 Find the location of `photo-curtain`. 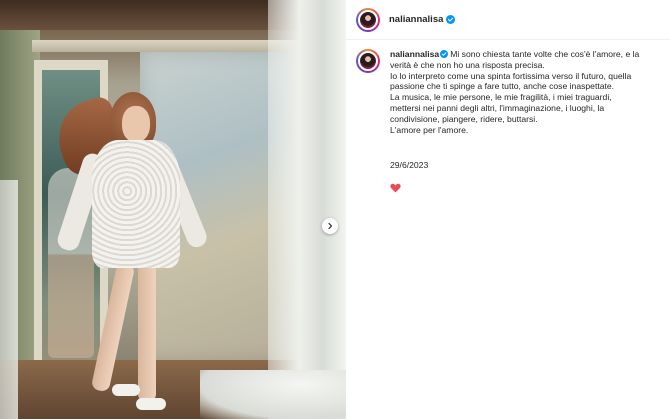

photo-curtain is located at coordinates (307, 209).